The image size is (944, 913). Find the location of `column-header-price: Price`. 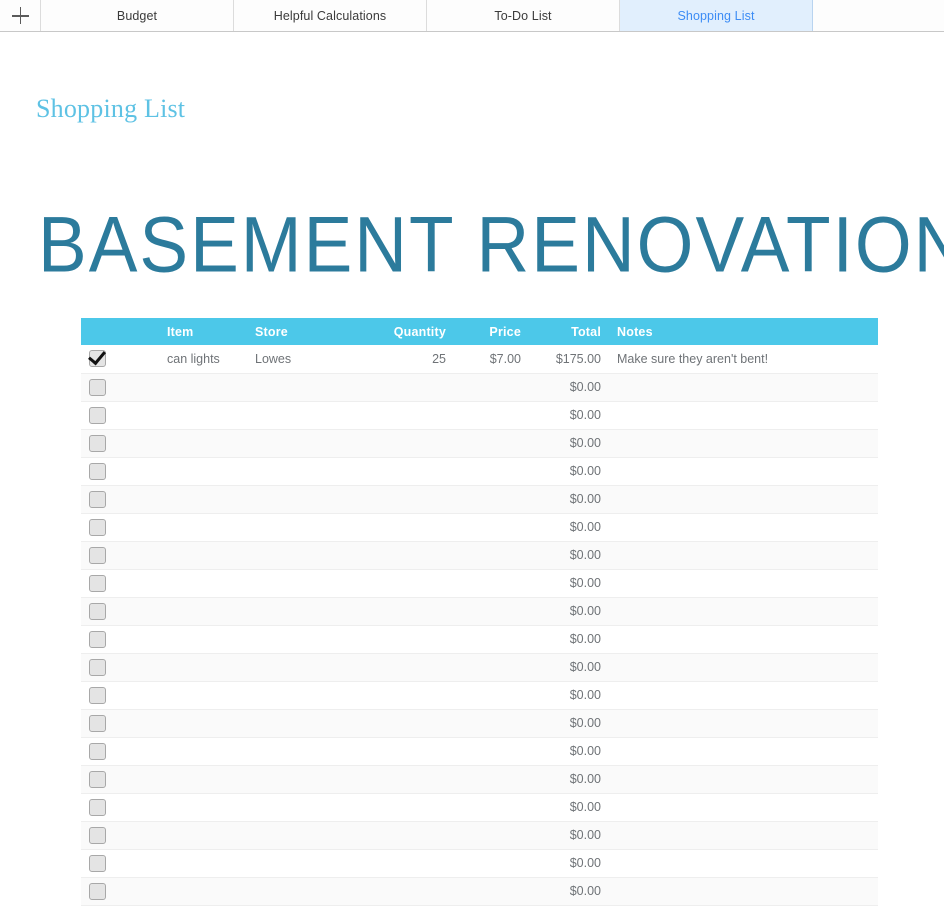

column-header-price: Price is located at coordinates (491, 331).